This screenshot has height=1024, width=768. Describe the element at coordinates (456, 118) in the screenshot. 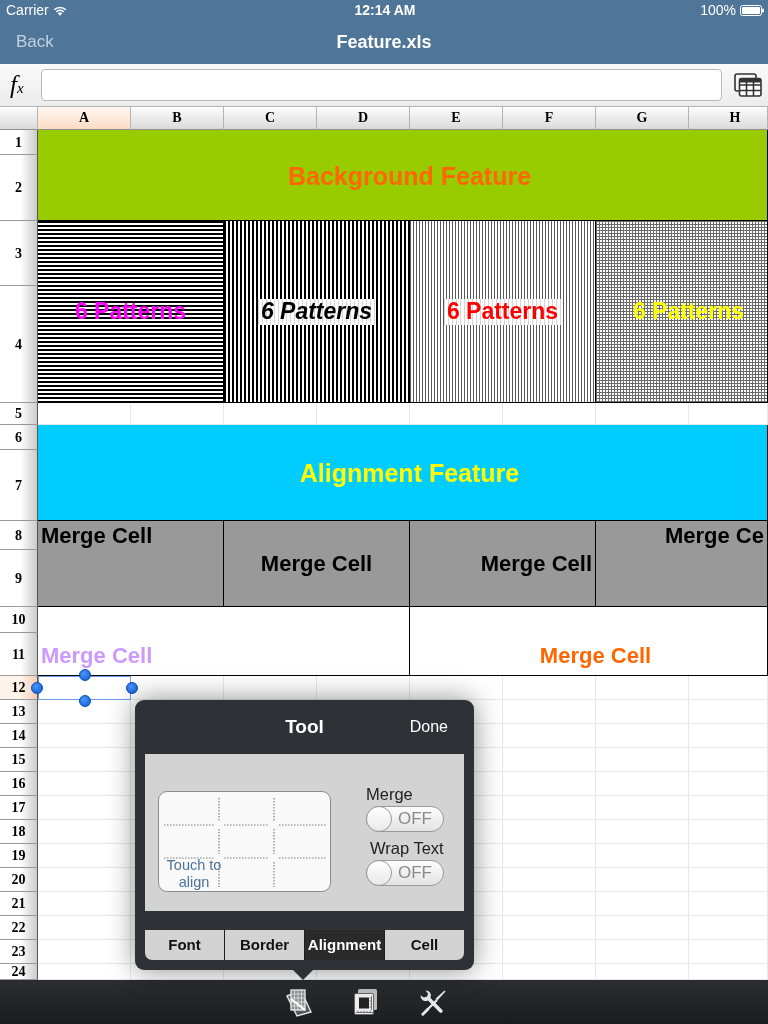

I see `column-header: E` at that location.